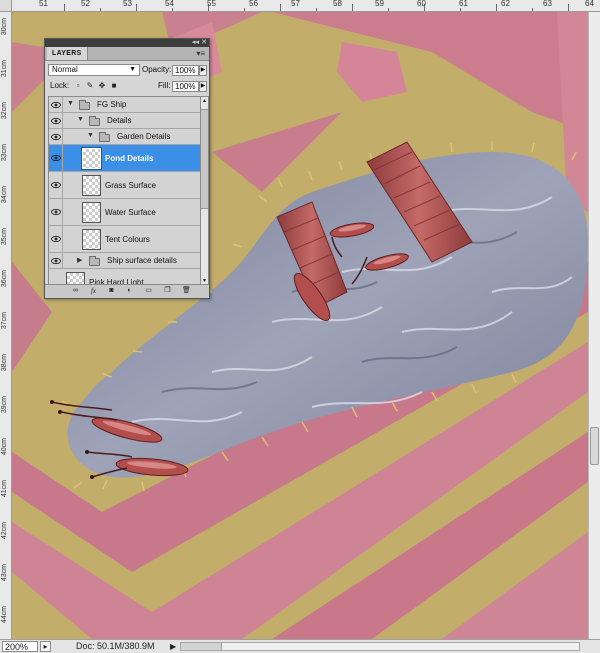 The width and height of the screenshot is (600, 653). I want to click on tab-layers: LAYERS, so click(67, 53).